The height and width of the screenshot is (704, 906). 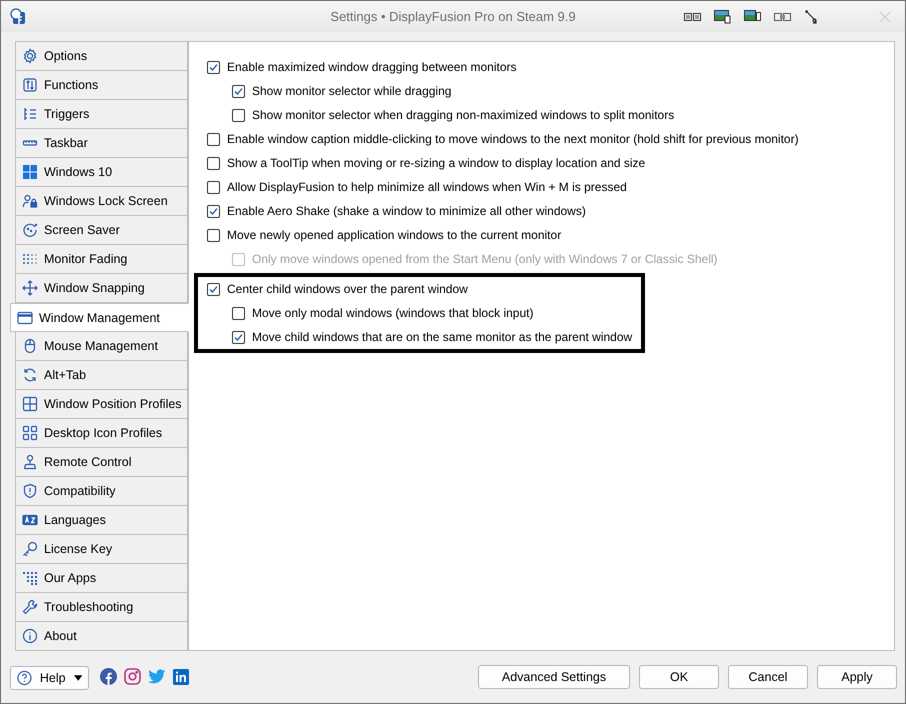 What do you see at coordinates (453, 16) in the screenshot?
I see `window-title: Settings • DisplayFusion Pro on Steam 9.9` at bounding box center [453, 16].